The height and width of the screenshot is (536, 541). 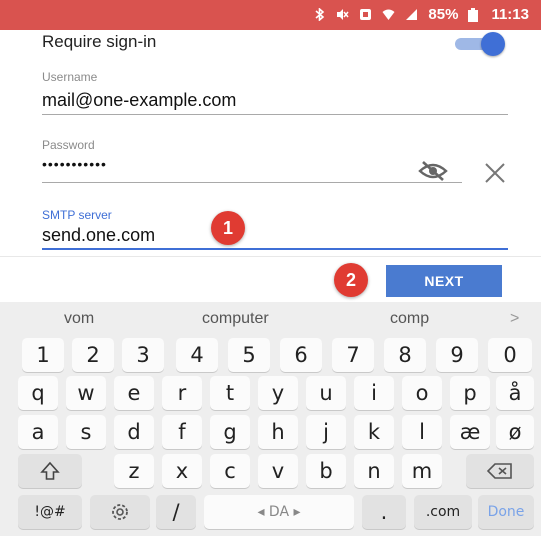 What do you see at coordinates (235, 319) in the screenshot?
I see `suggestion-item: computer` at bounding box center [235, 319].